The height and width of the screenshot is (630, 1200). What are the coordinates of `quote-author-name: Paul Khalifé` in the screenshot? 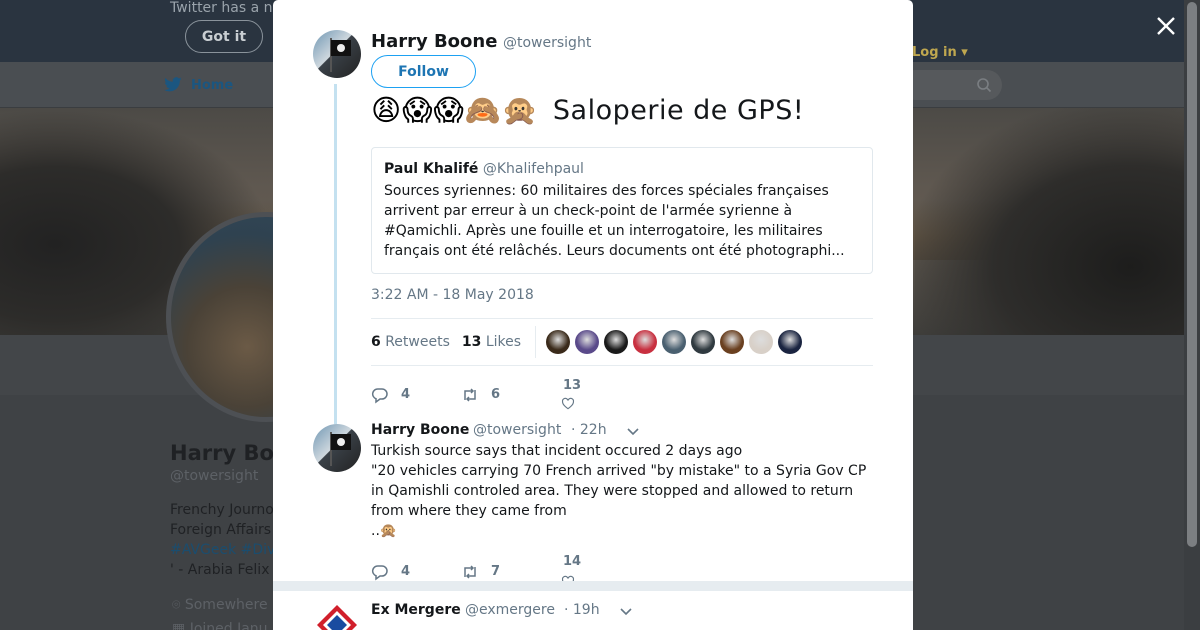 It's located at (431, 169).